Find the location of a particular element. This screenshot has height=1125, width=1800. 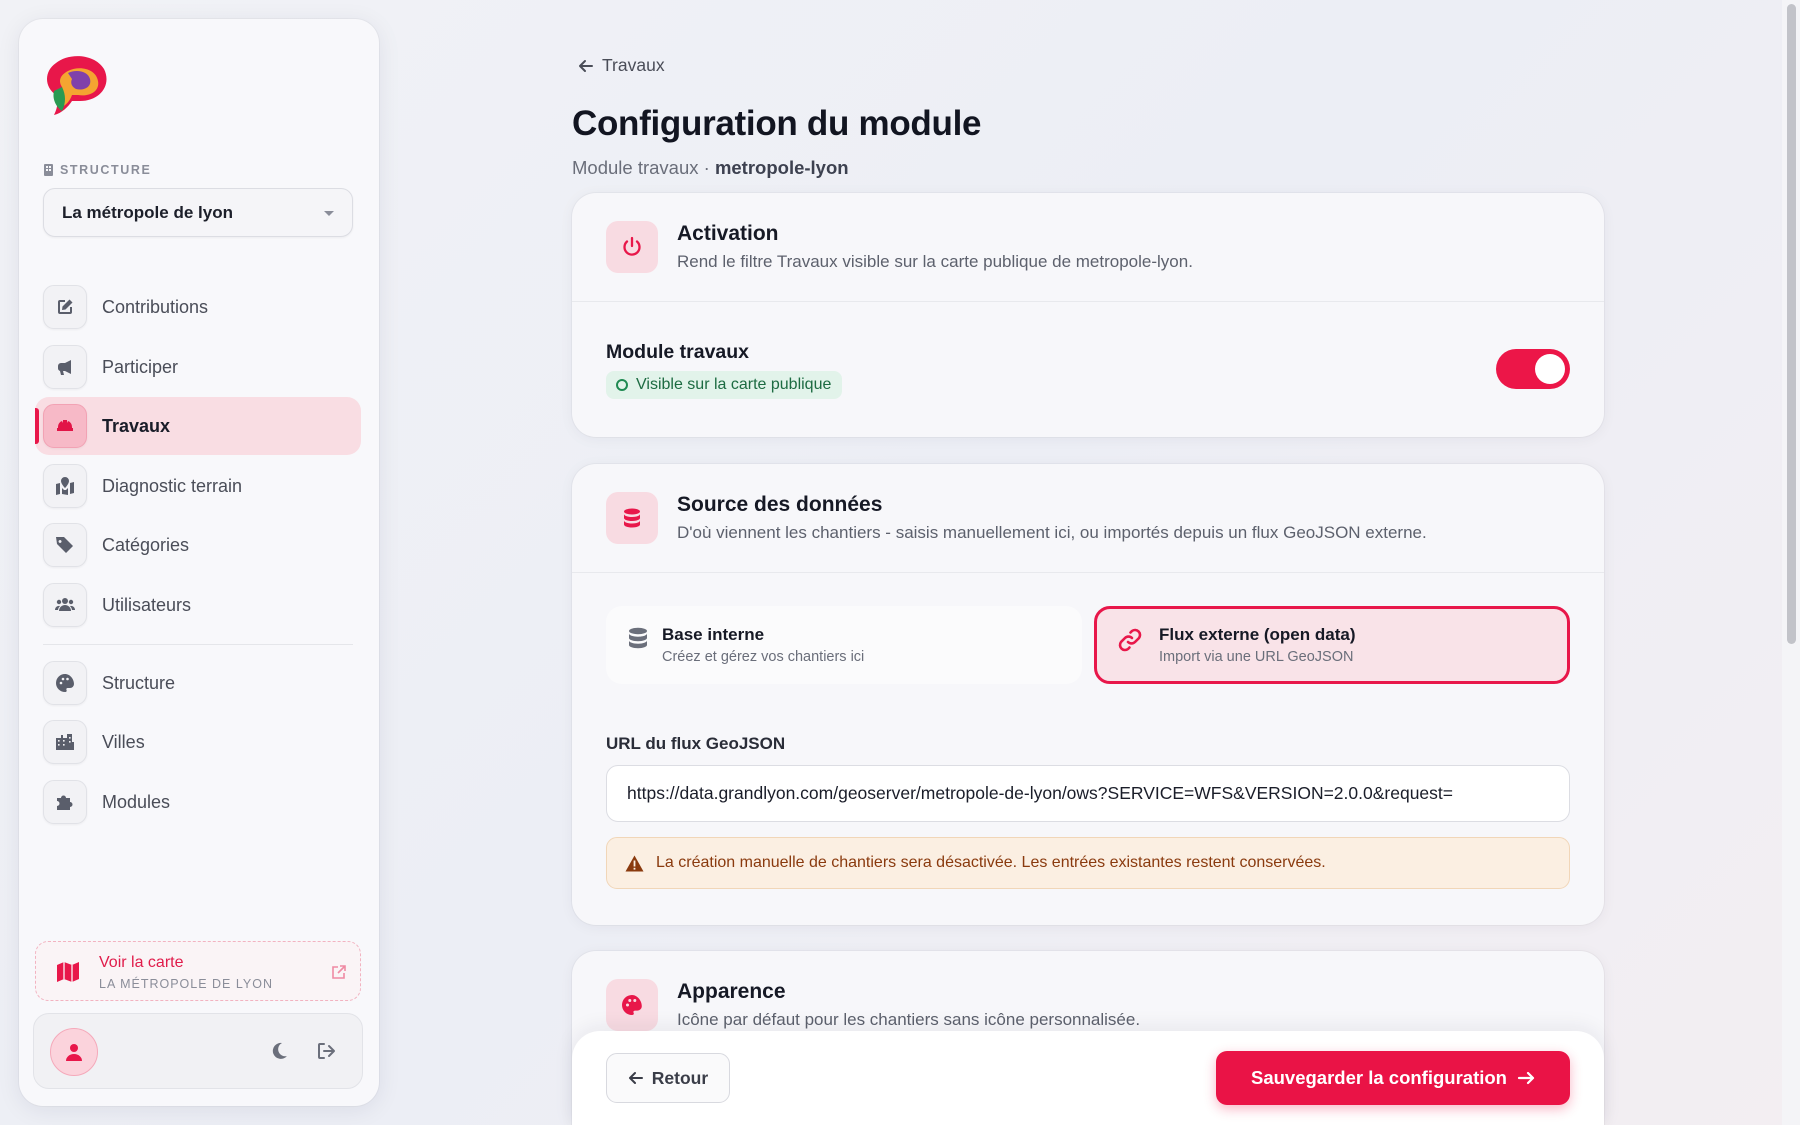

chevron-down-icon is located at coordinates (329, 213).